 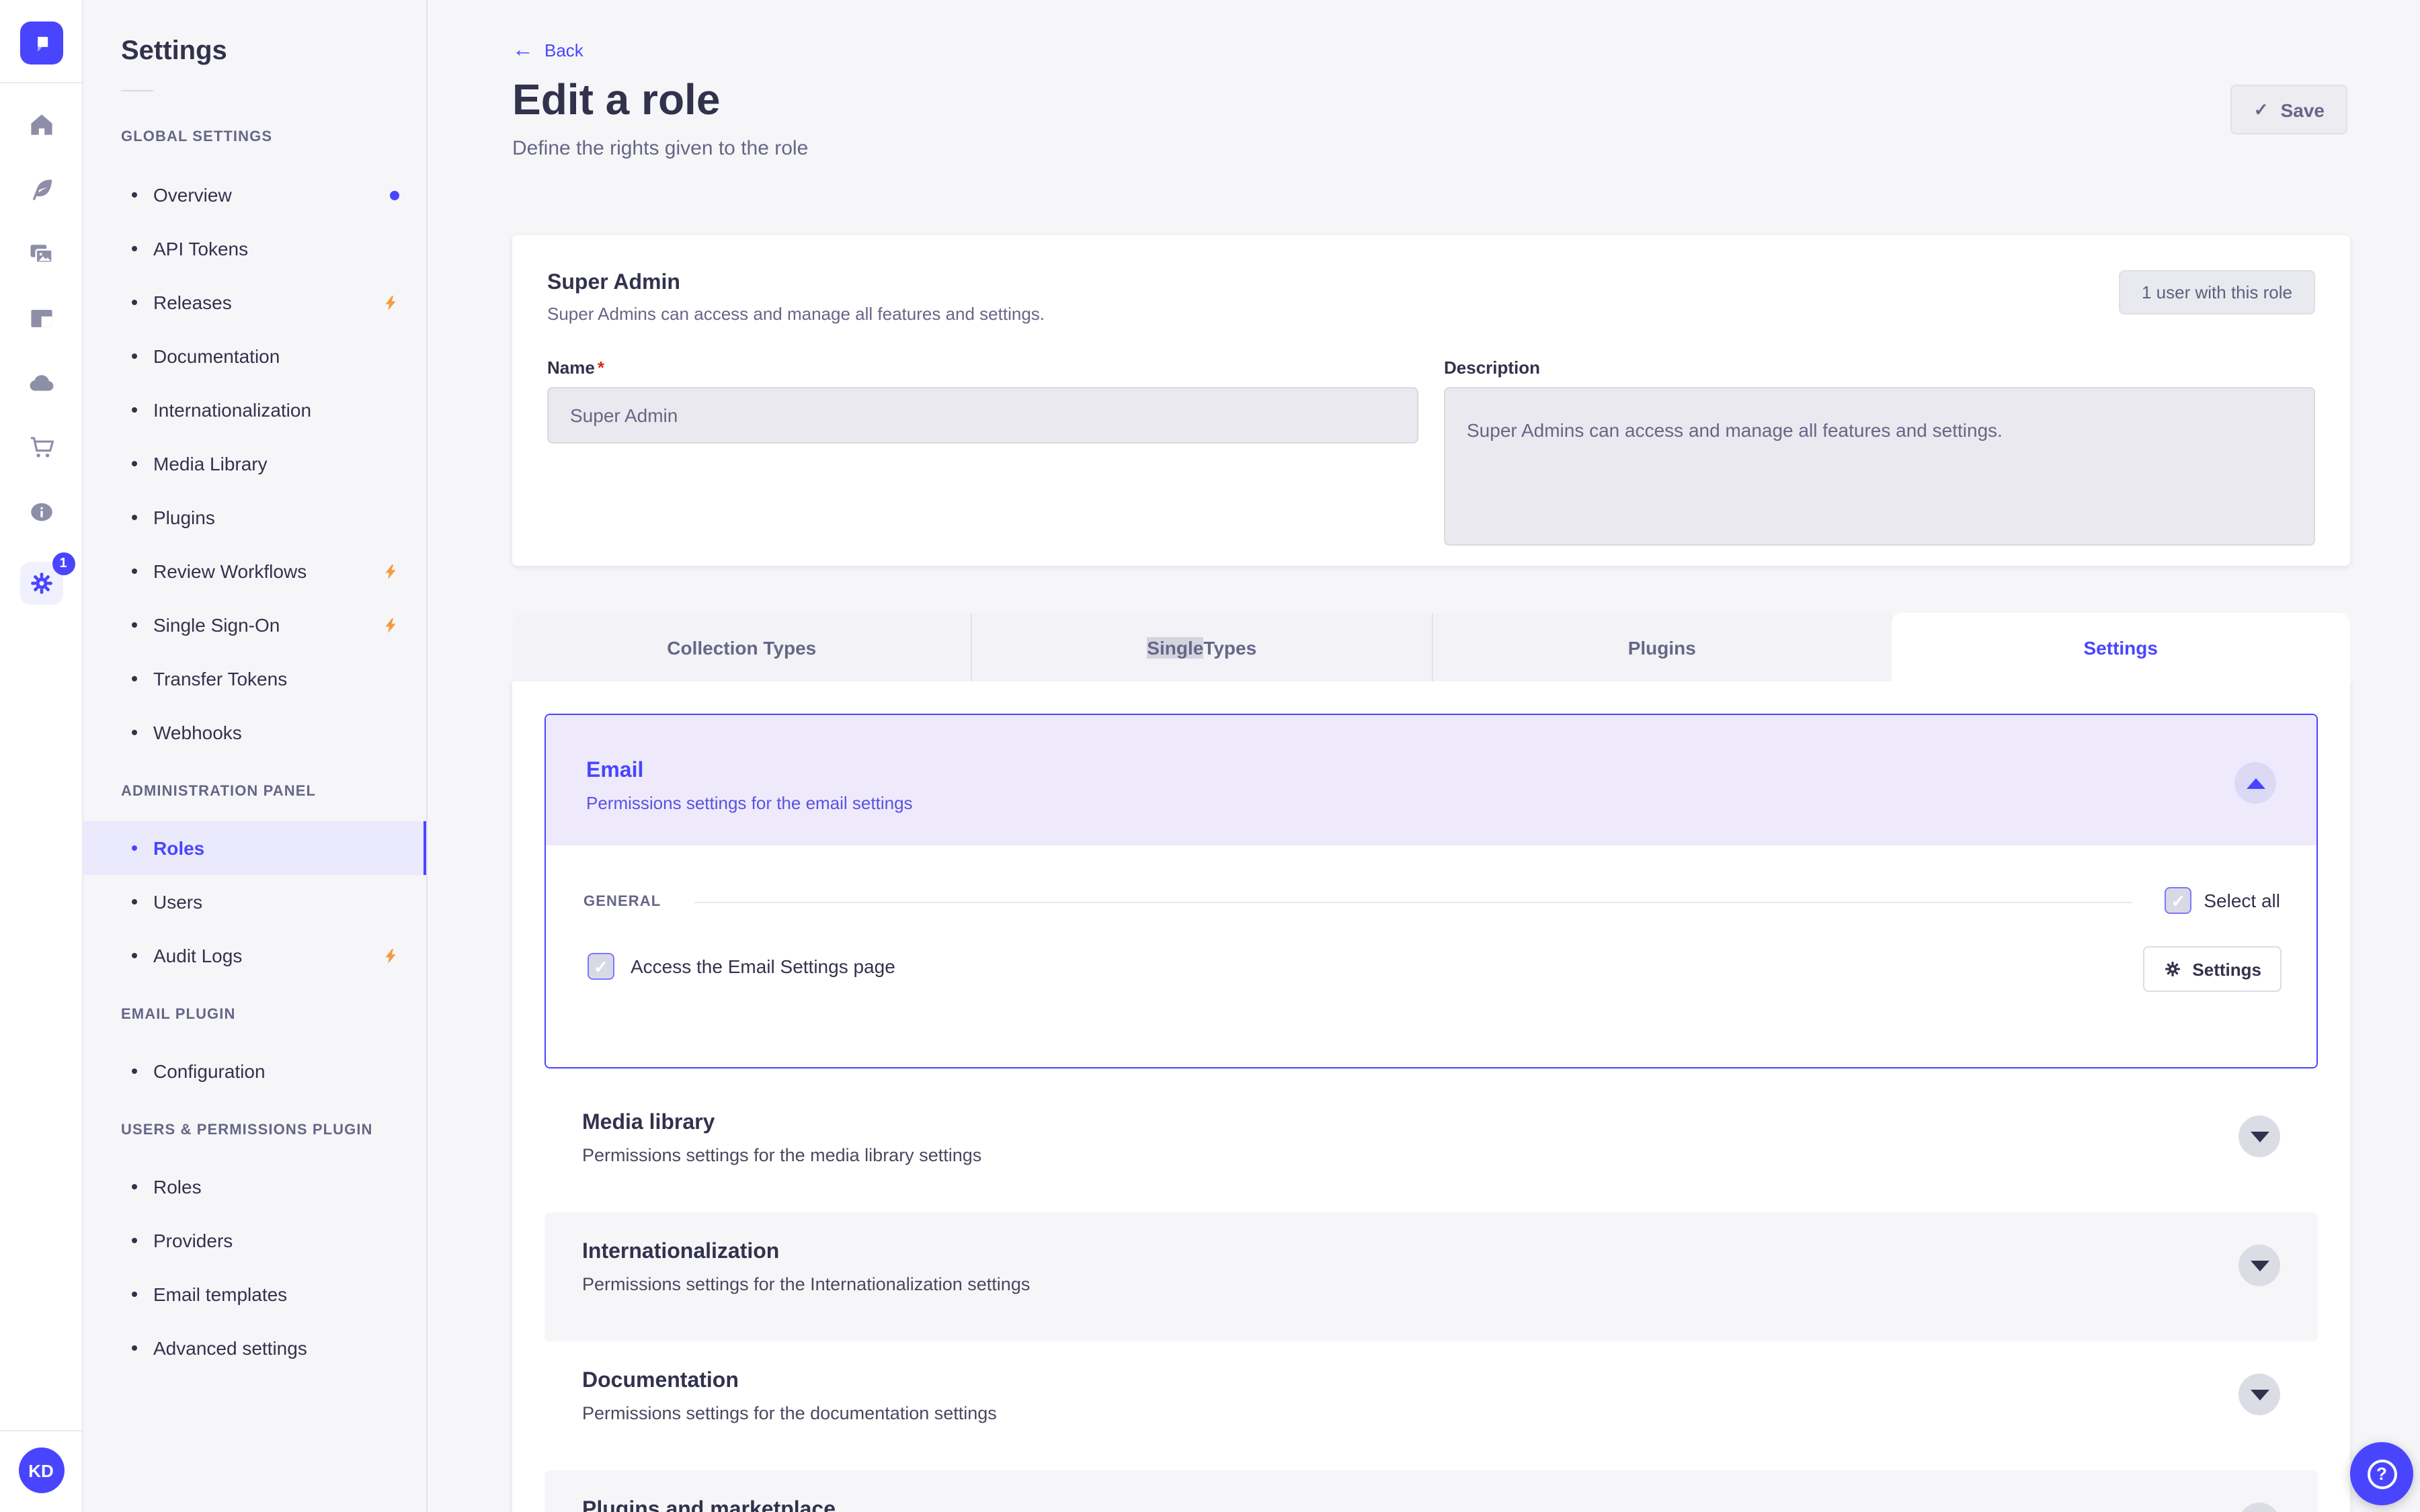 What do you see at coordinates (41, 319) in the screenshot?
I see `content-manager-icon` at bounding box center [41, 319].